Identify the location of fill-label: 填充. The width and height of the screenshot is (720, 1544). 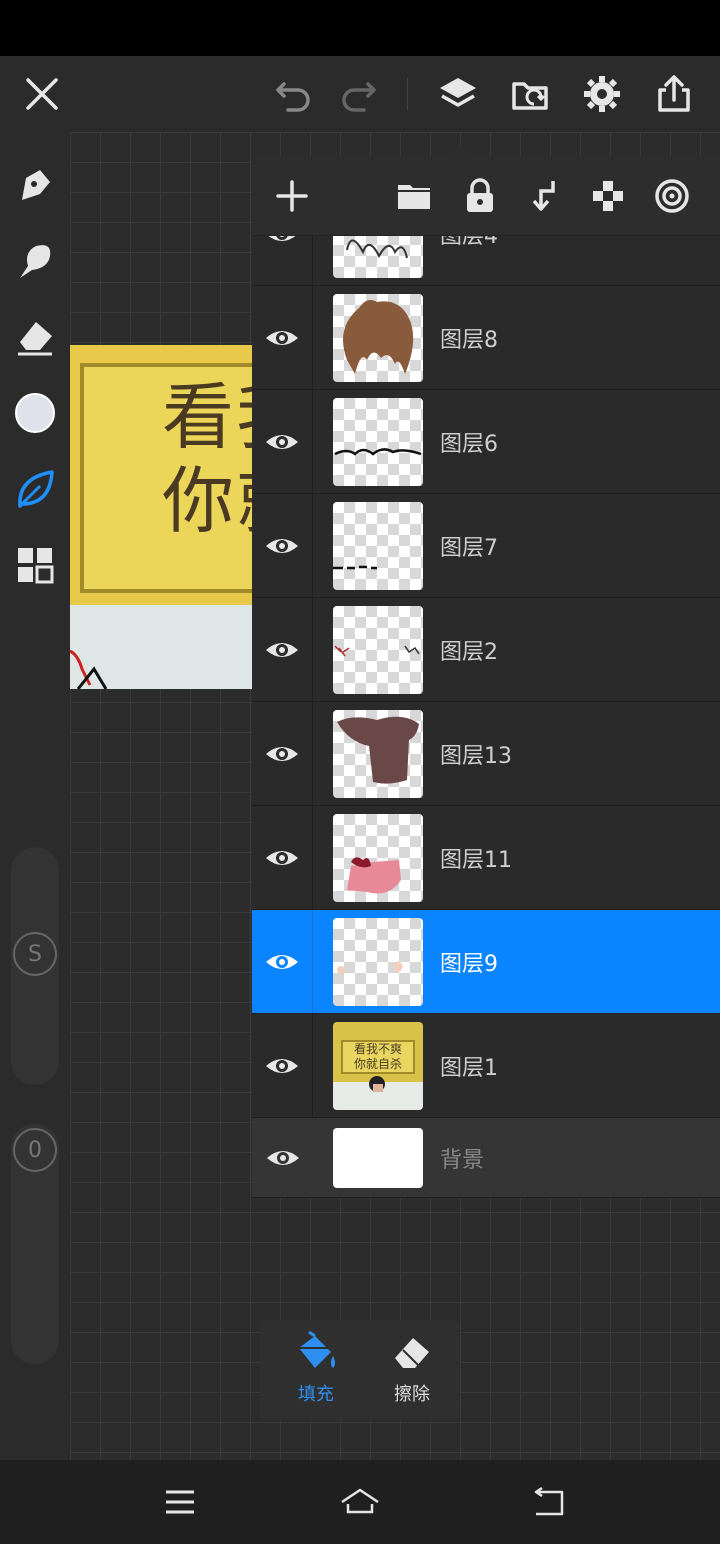
(316, 1394).